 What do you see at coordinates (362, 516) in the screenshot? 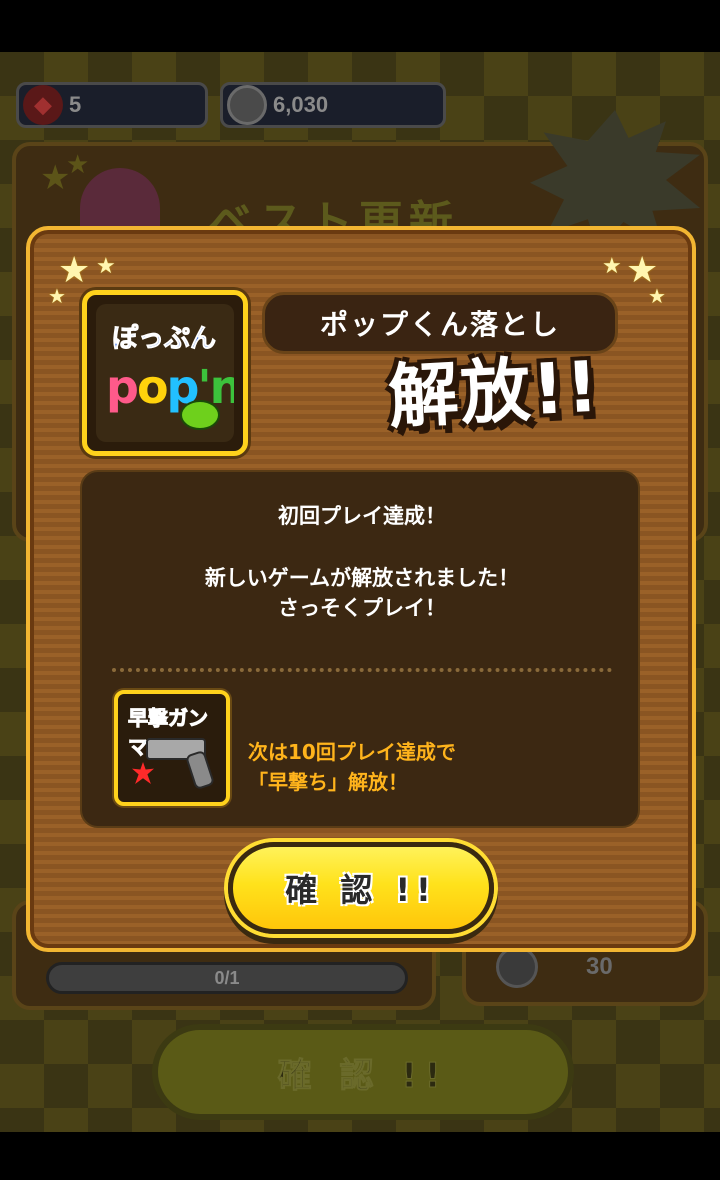
I see `message-line-1: 初回プレイ達成！` at bounding box center [362, 516].